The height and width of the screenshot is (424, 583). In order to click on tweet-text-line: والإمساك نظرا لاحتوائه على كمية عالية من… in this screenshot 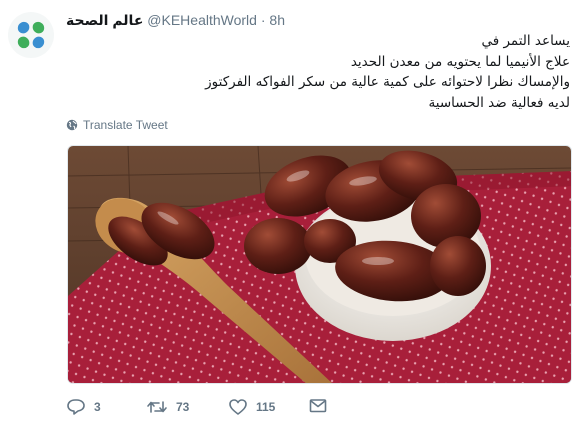, I will do `click(387, 82)`.